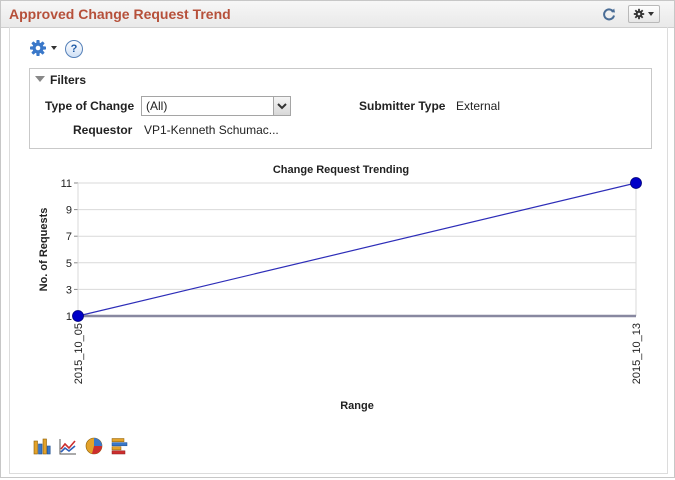 The width and height of the screenshot is (675, 480). What do you see at coordinates (40, 79) in the screenshot?
I see `collapse-arrow-icon` at bounding box center [40, 79].